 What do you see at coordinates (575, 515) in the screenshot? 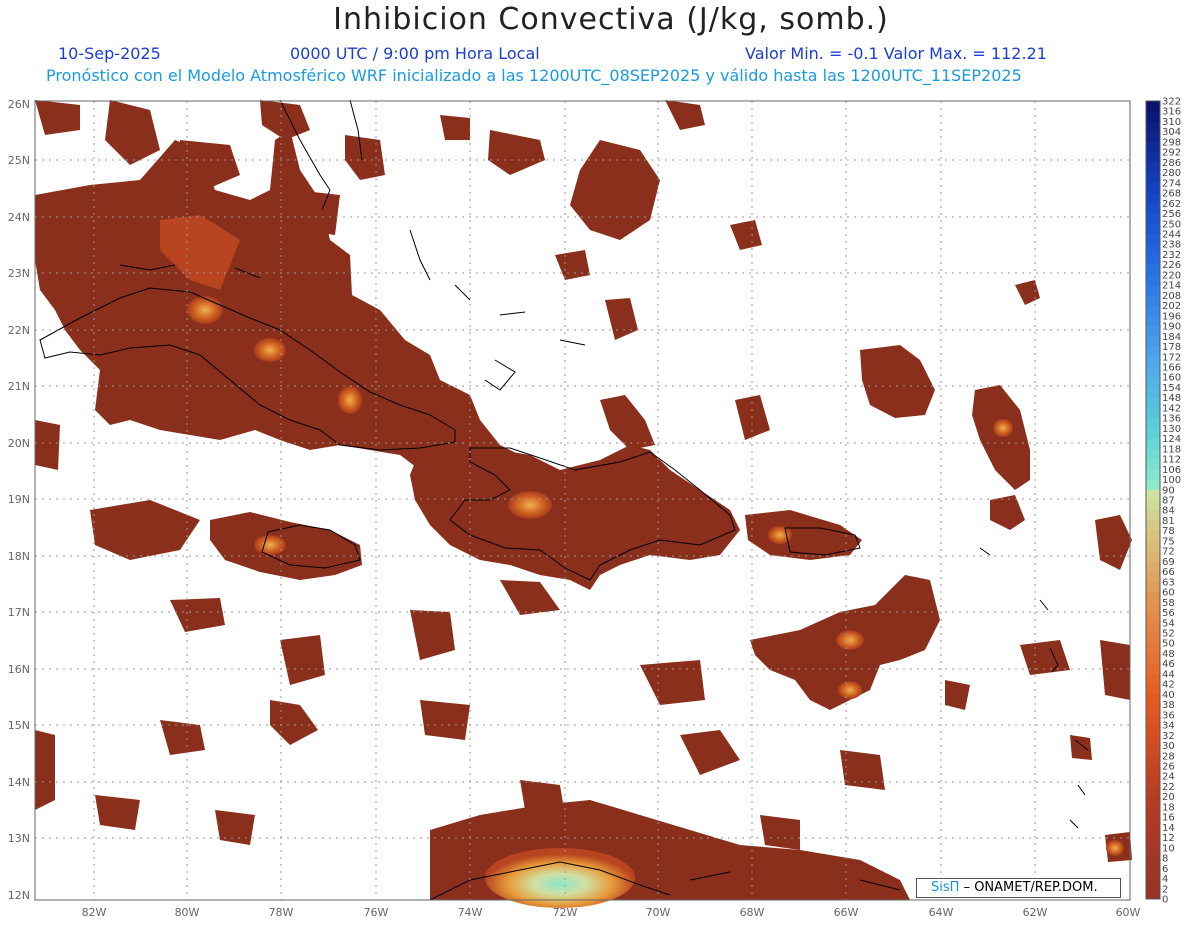
I see `cin-region-hispaniola` at bounding box center [575, 515].